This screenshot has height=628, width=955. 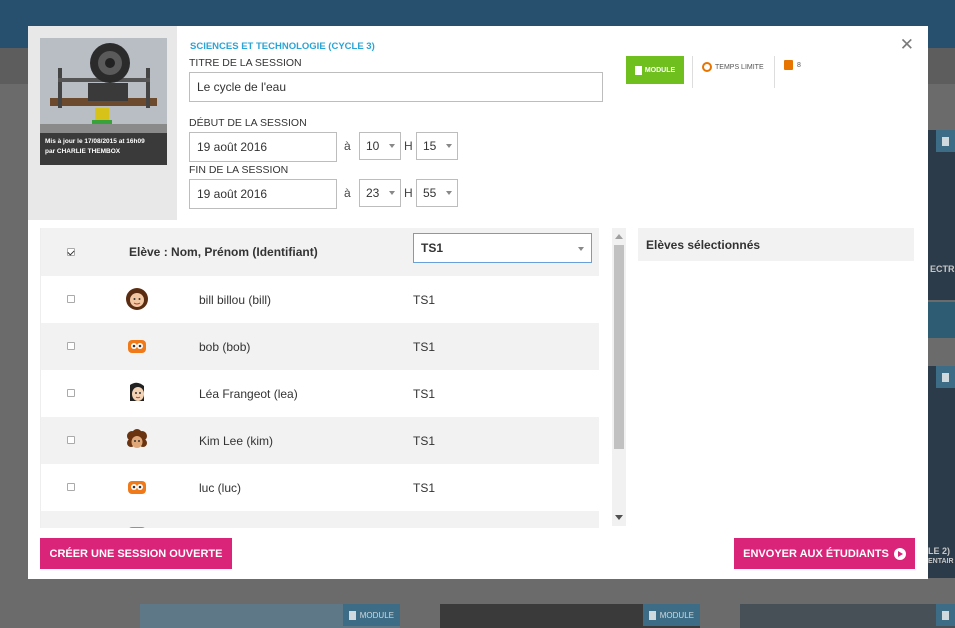 I want to click on start-at-label: à, so click(x=347, y=146).